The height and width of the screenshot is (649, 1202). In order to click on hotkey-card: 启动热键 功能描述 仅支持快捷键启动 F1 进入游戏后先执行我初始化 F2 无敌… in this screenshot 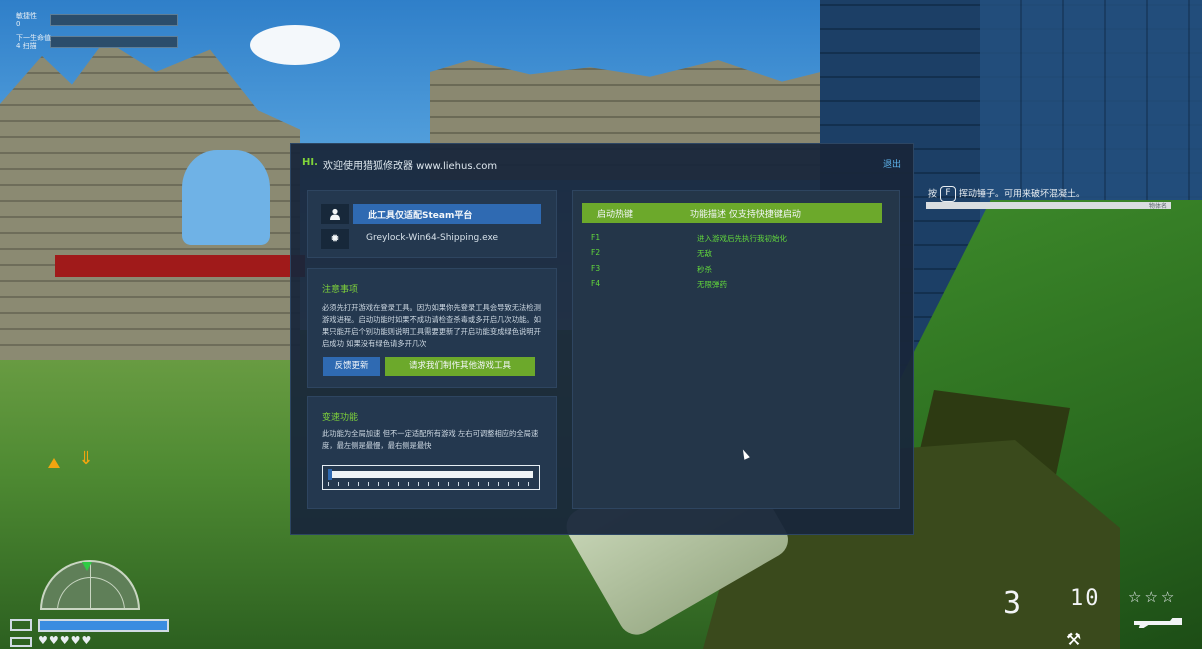, I will do `click(736, 349)`.